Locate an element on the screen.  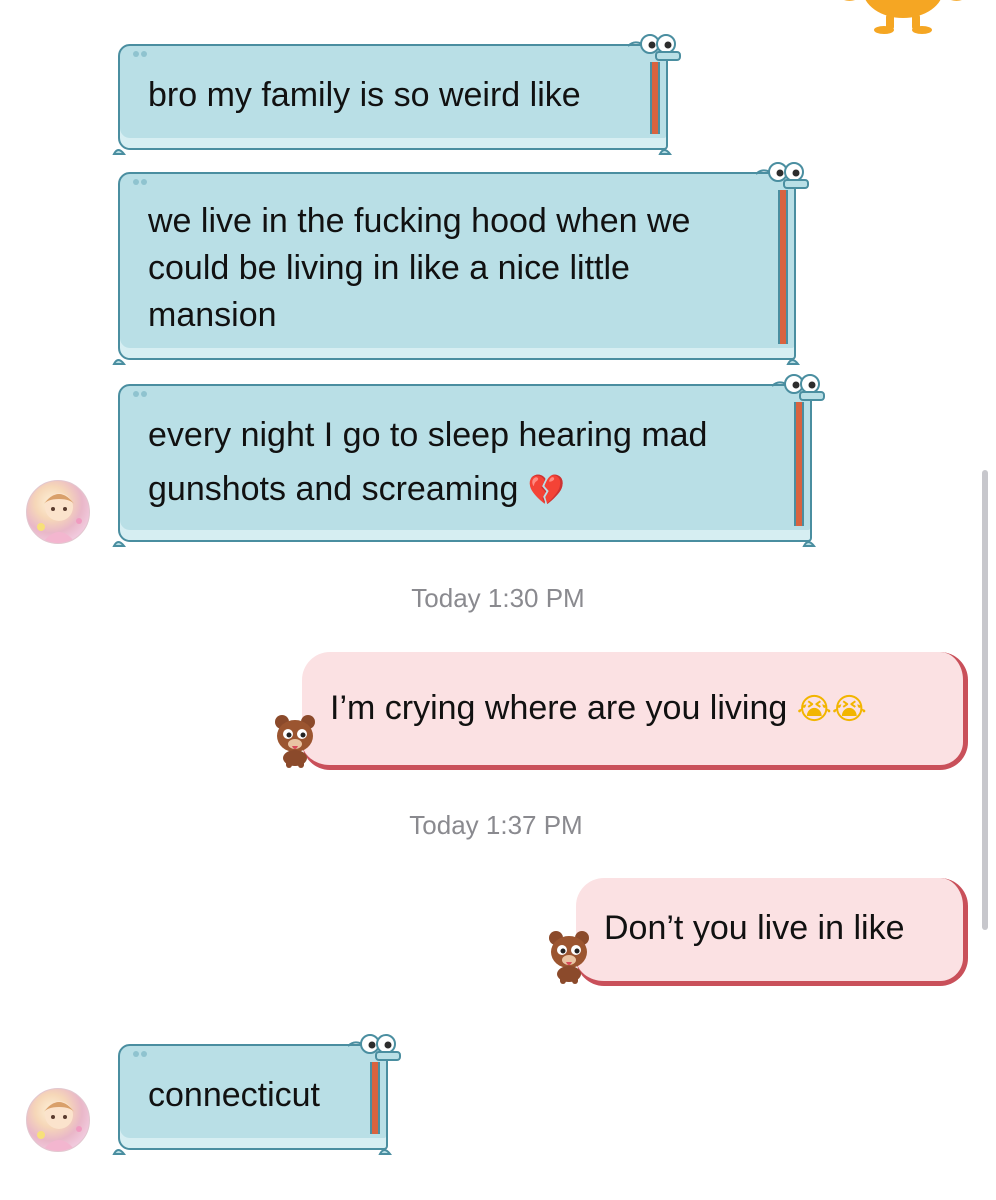
outgoing-message-bubble: Don’t you live in like is located at coordinates (772, 932).